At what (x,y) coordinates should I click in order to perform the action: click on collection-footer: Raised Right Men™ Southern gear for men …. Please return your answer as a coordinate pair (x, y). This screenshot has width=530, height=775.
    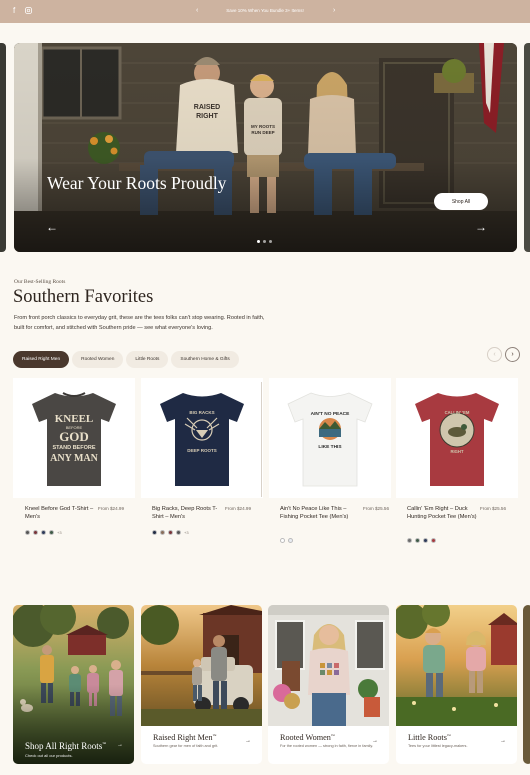
    Looking at the image, I should click on (201, 745).